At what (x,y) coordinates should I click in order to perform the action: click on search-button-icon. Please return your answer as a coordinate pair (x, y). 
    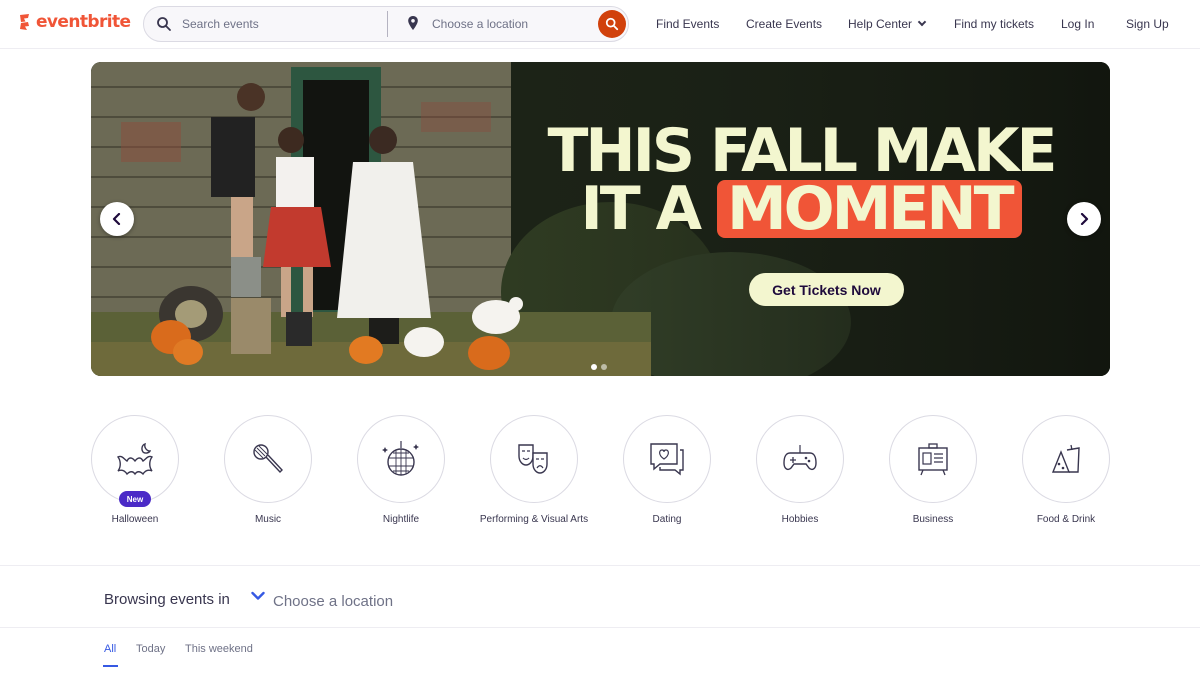
    Looking at the image, I should click on (612, 24).